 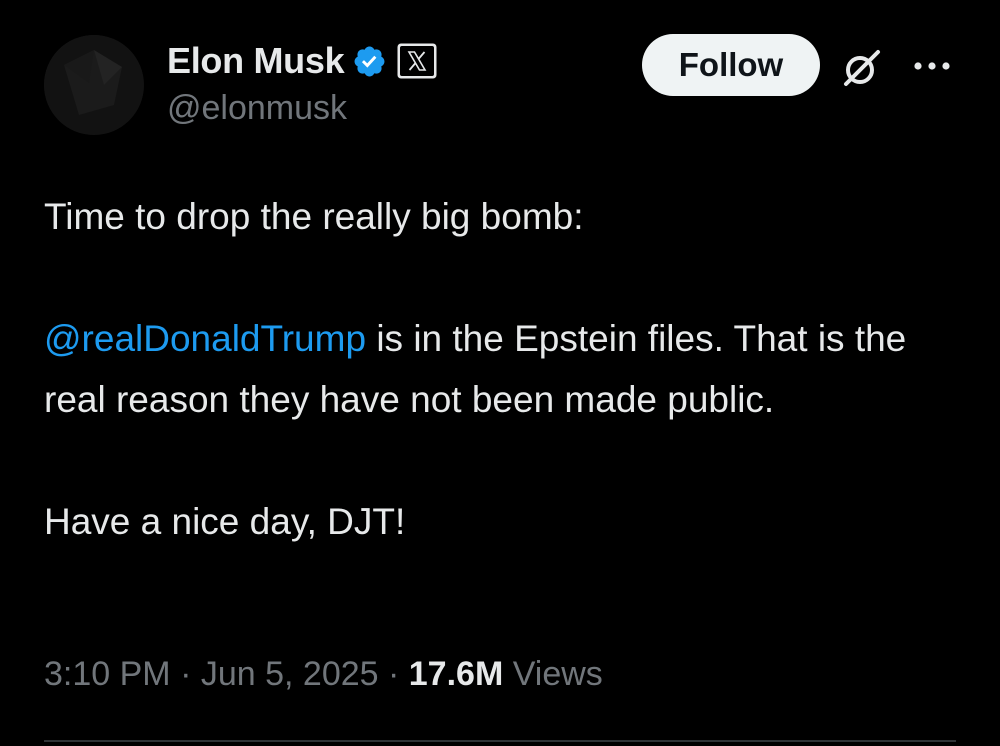 I want to click on x-logo-icon, so click(x=417, y=61).